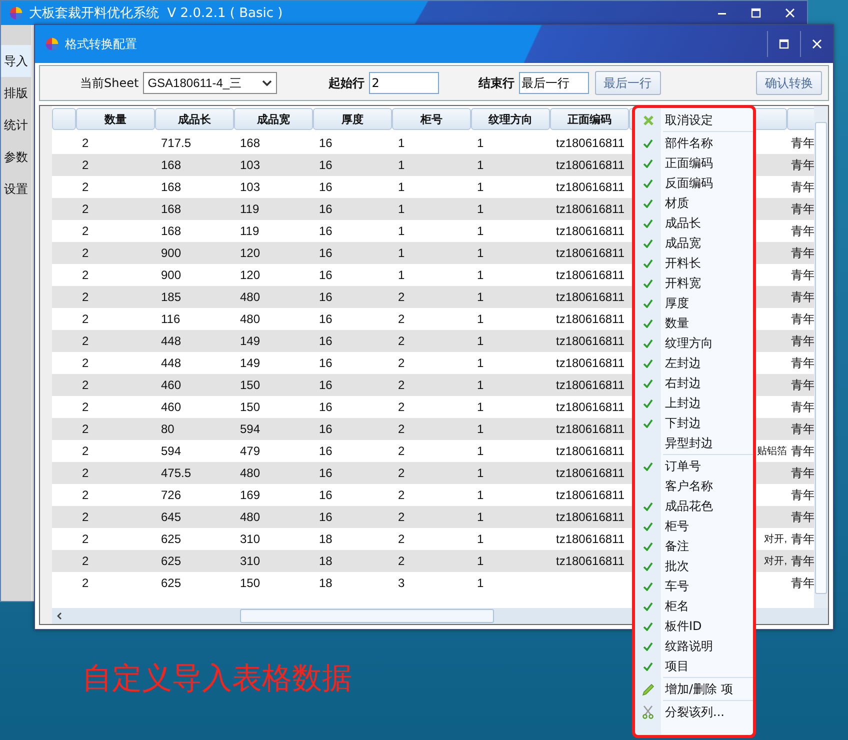 Image resolution: width=848 pixels, height=740 pixels. What do you see at coordinates (694, 343) in the screenshot?
I see `menu-item: 纹理方向` at bounding box center [694, 343].